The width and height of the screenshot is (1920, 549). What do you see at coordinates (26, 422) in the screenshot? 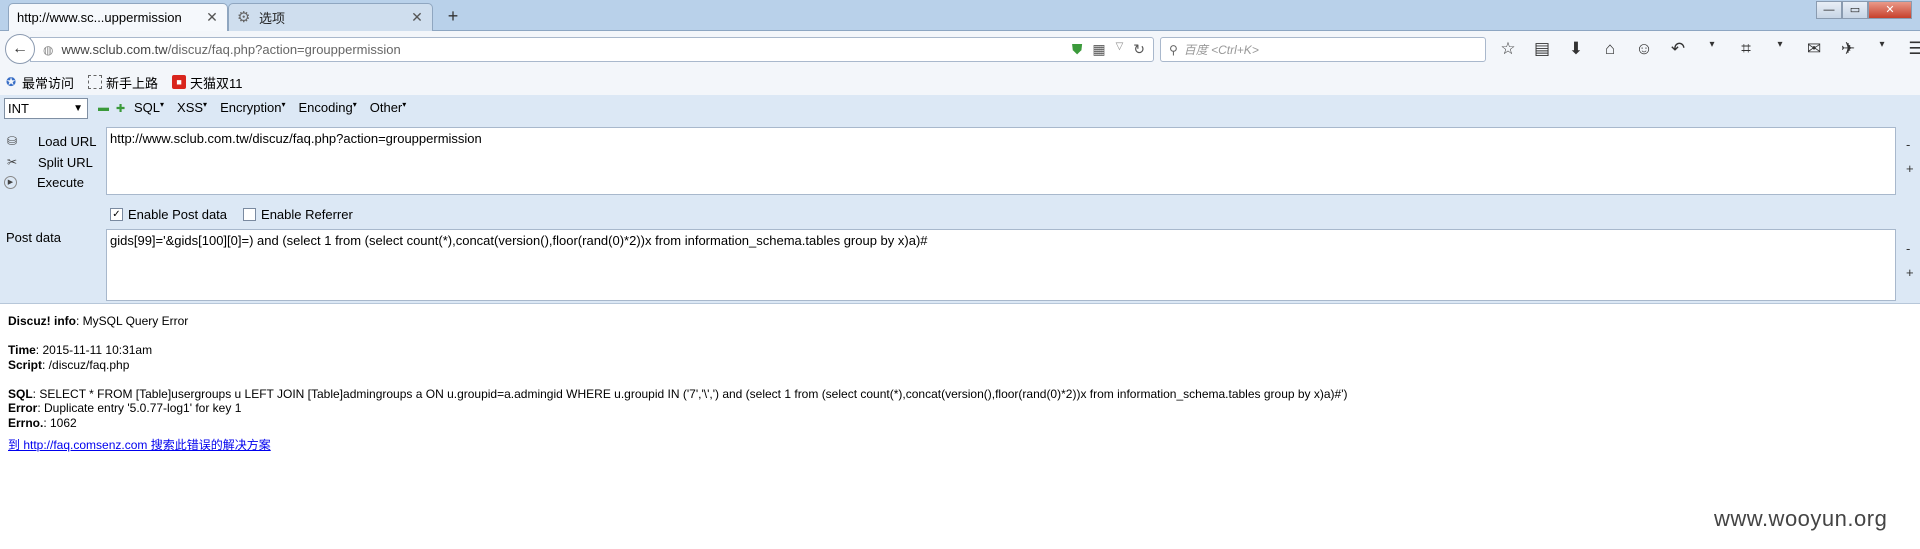
I see `errno-label: Errno.` at bounding box center [26, 422].